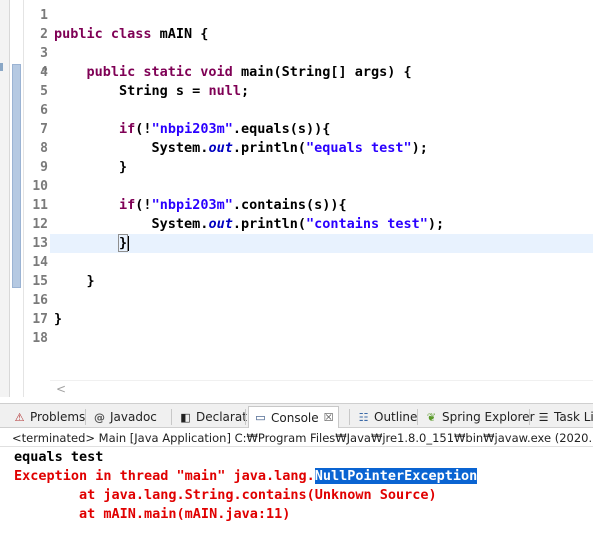 The height and width of the screenshot is (541, 593). What do you see at coordinates (543, 417) in the screenshot?
I see `task-list-icon: ☰` at bounding box center [543, 417].